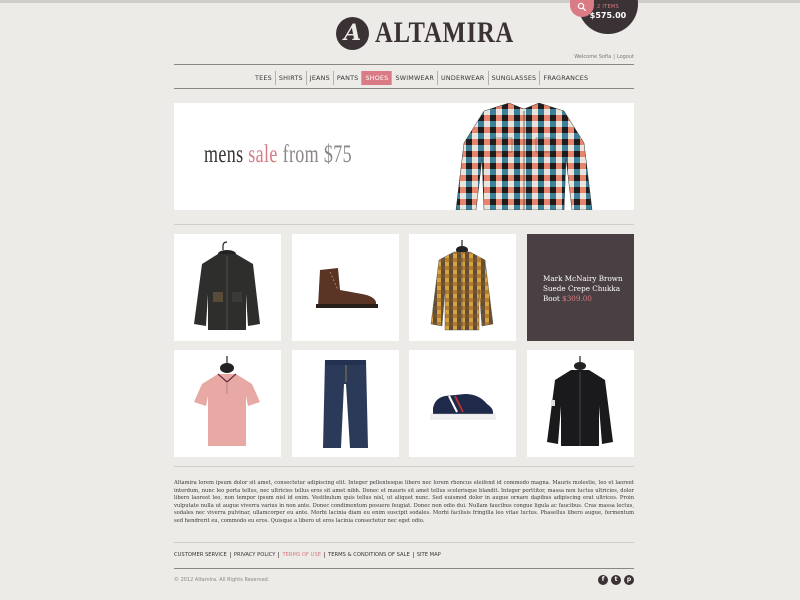 The height and width of the screenshot is (600, 800). What do you see at coordinates (625, 57) in the screenshot?
I see `logout-link: Logout` at bounding box center [625, 57].